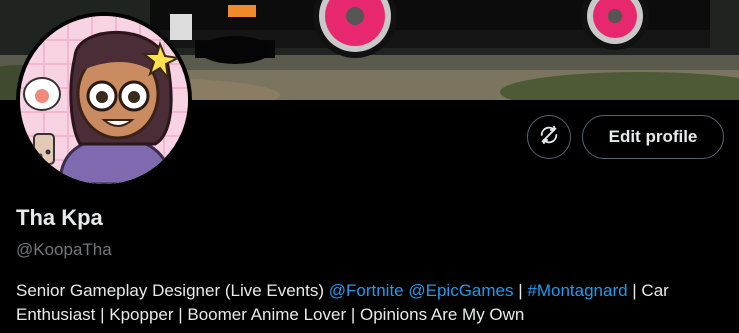 The image size is (739, 333). I want to click on sync-circle-arrows-icon, so click(549, 137).